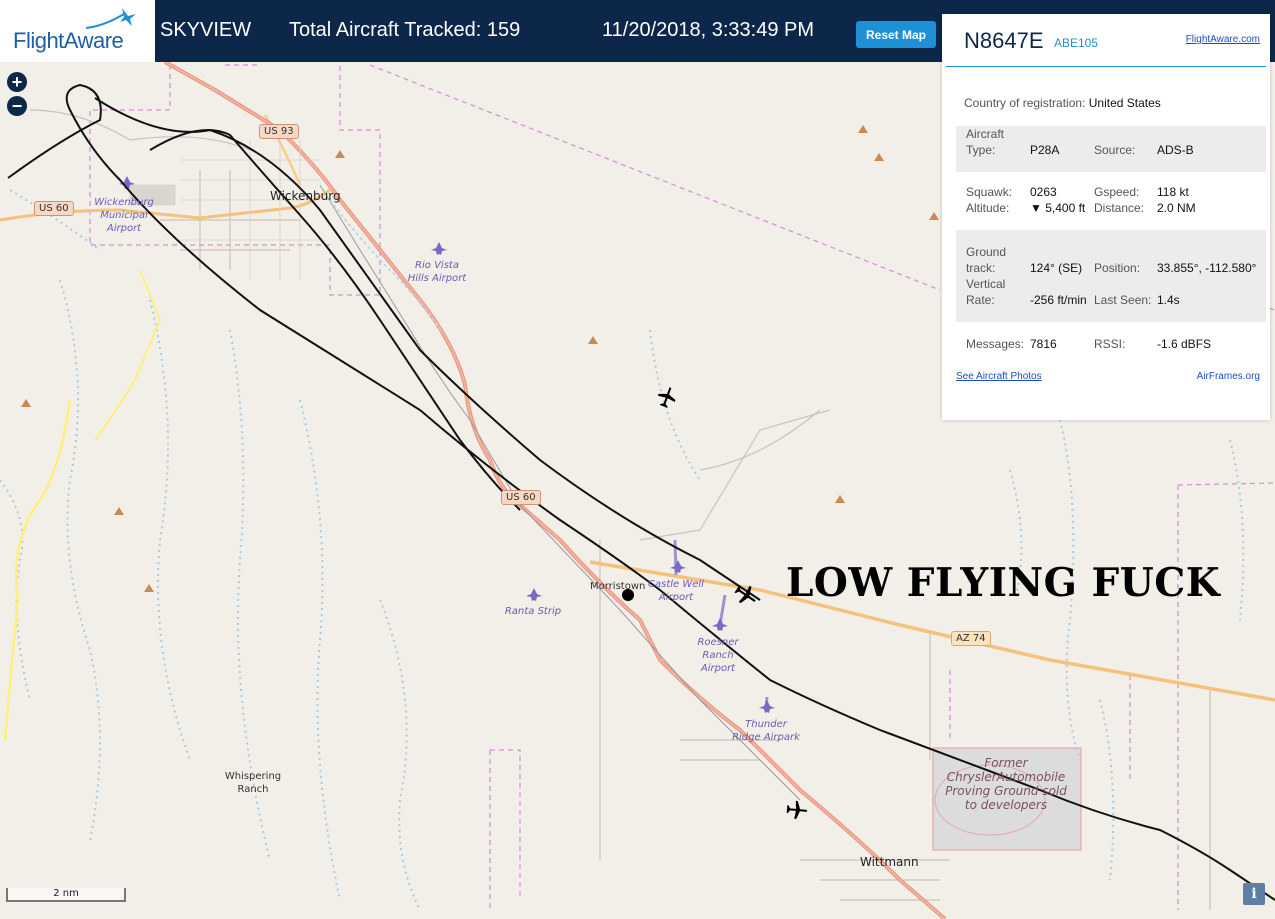 The height and width of the screenshot is (919, 1275). Describe the element at coordinates (1025, 103) in the screenshot. I see `country-label: Country of registration:` at that location.